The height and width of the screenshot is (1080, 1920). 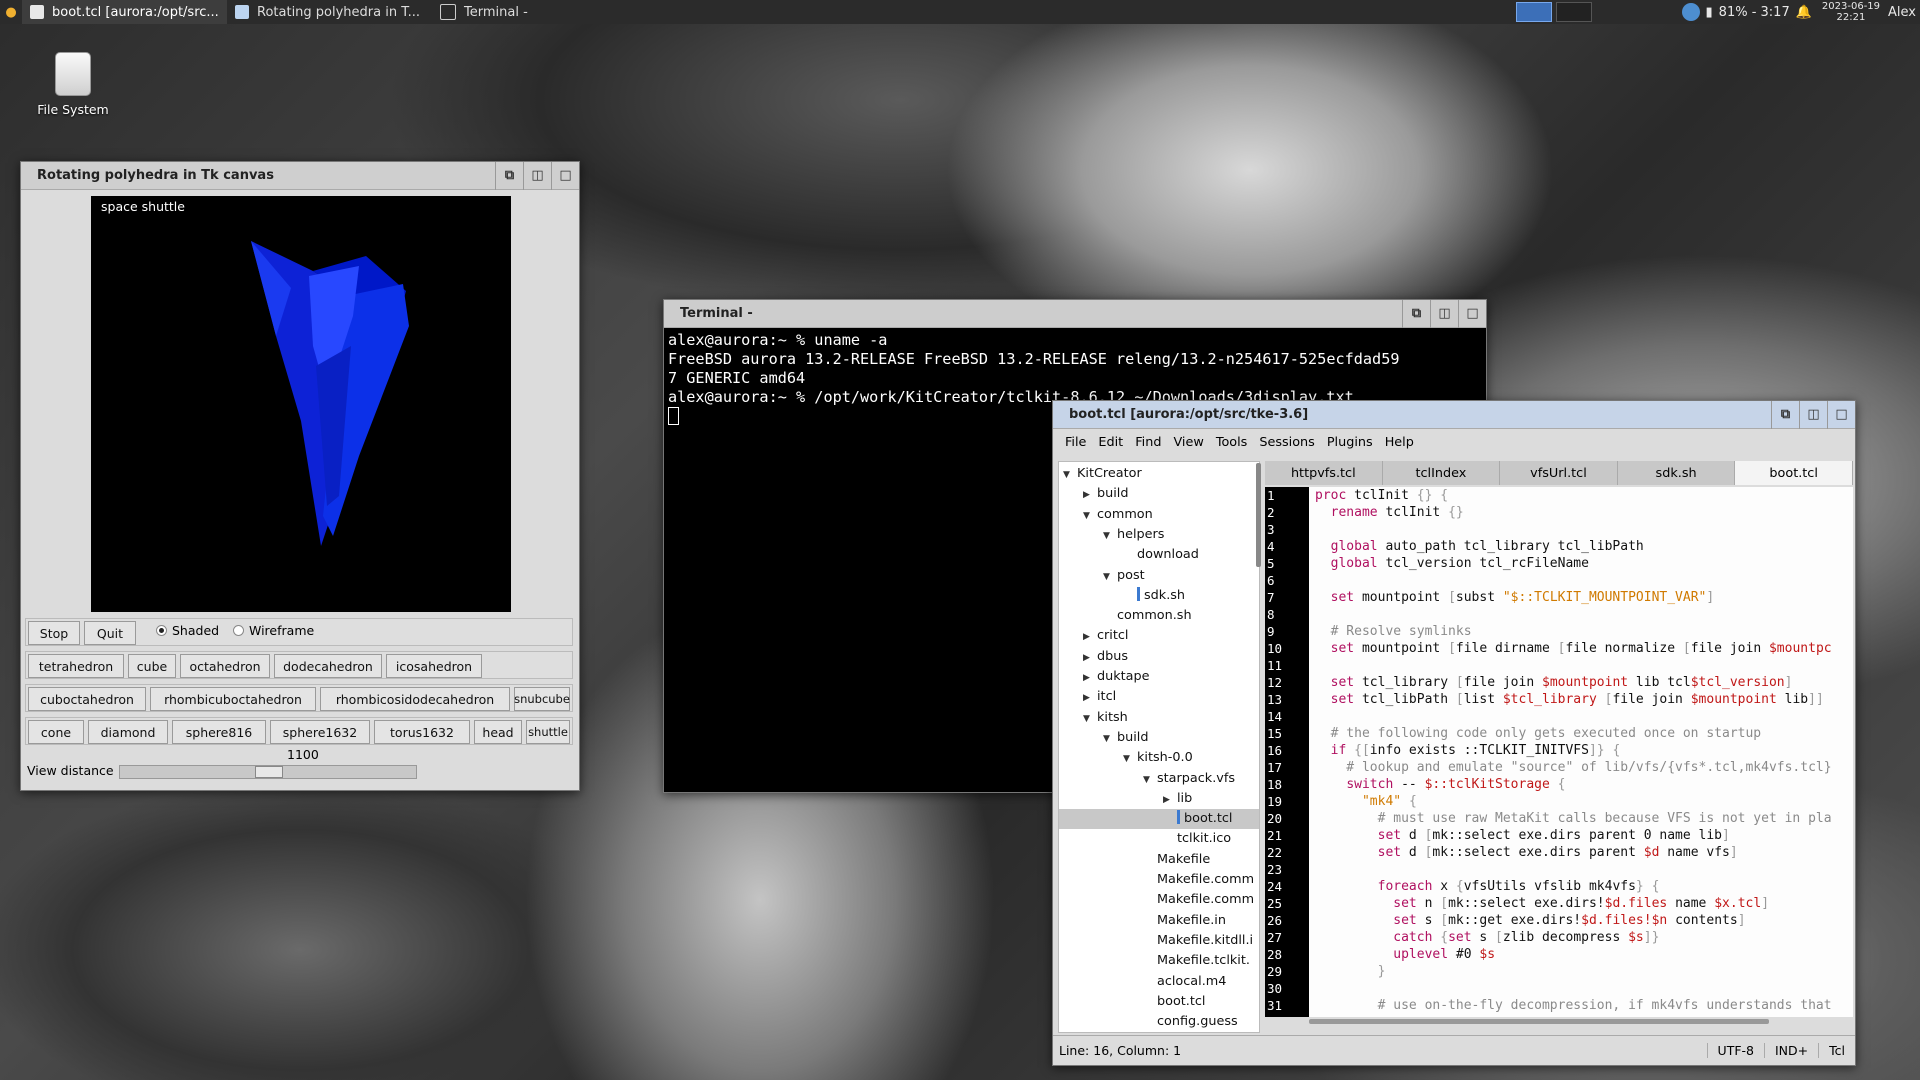 What do you see at coordinates (1676, 473) in the screenshot?
I see `tab-sdk: sdk.sh` at bounding box center [1676, 473].